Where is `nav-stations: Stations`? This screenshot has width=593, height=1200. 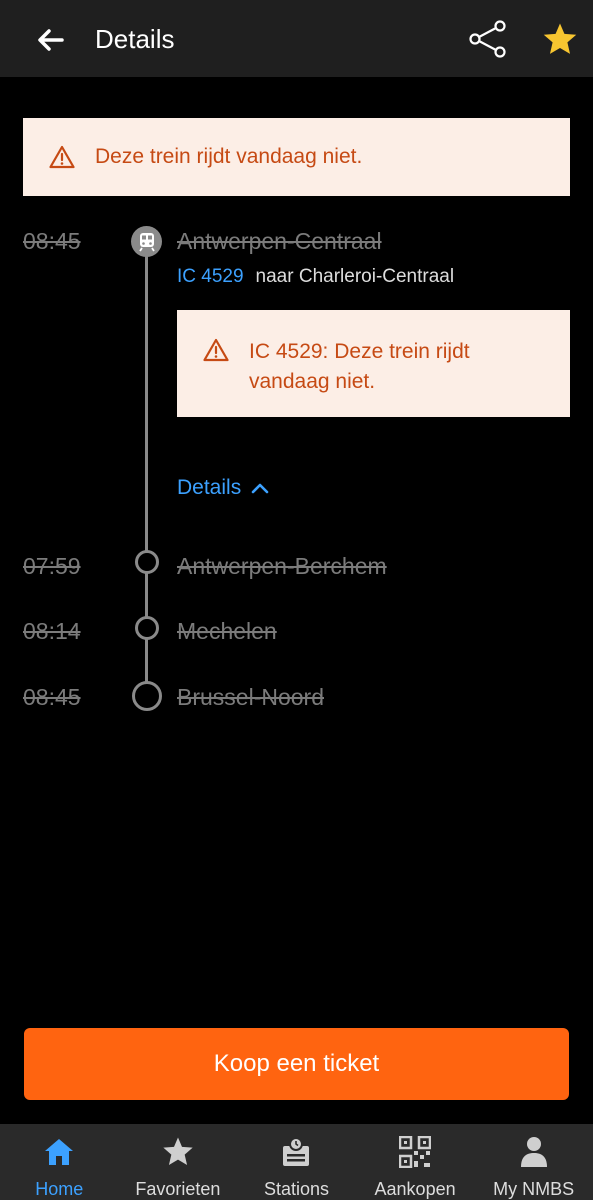
nav-stations: Stations is located at coordinates (296, 1162).